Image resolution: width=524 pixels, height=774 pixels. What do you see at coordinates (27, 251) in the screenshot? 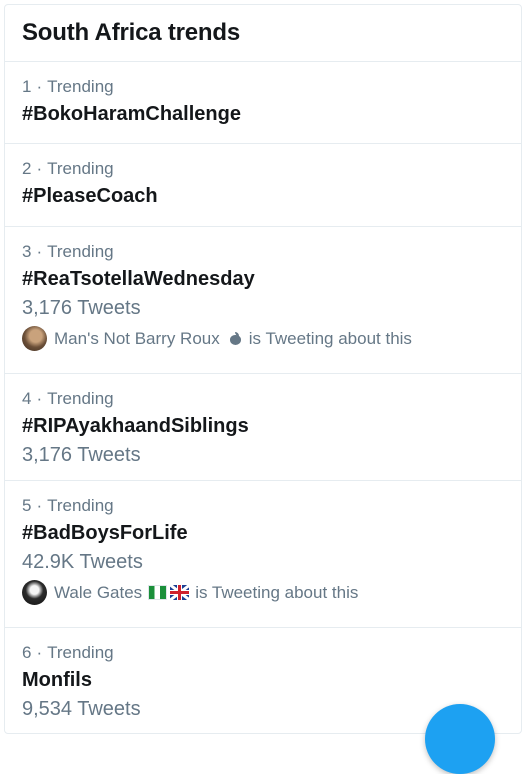
I see `trend-rank: 3` at bounding box center [27, 251].